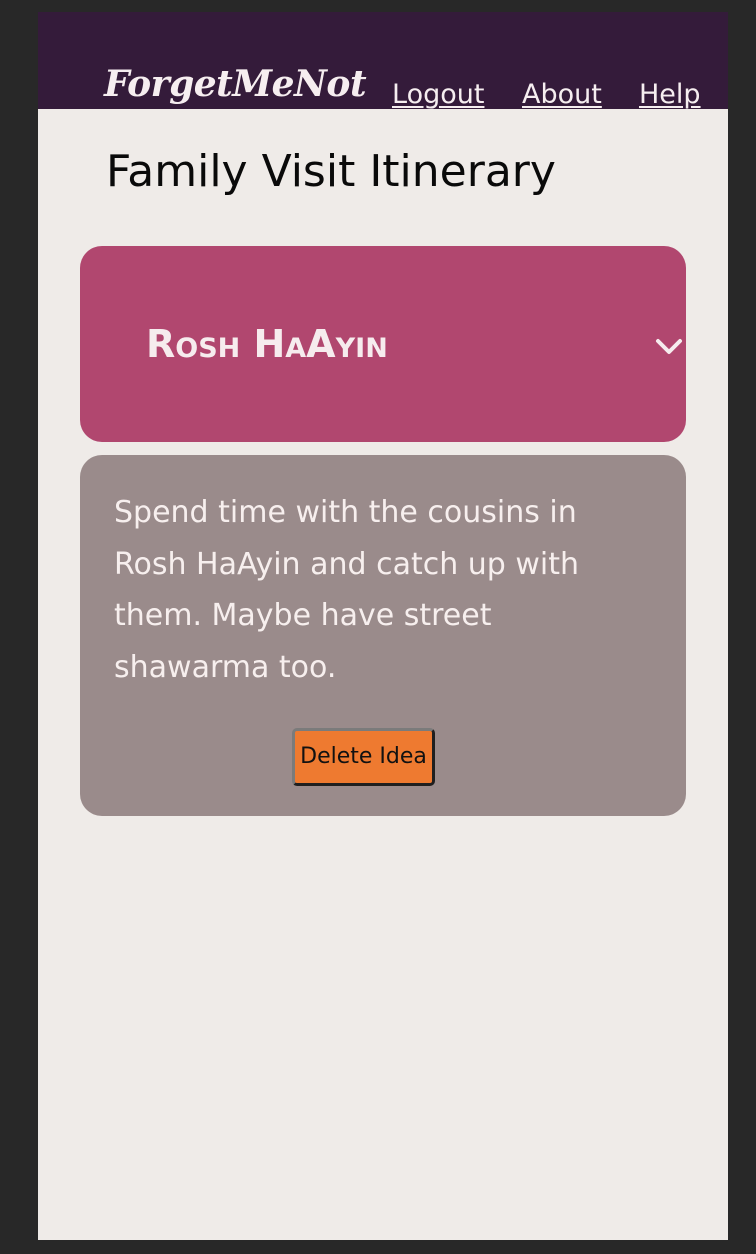 Image resolution: width=756 pixels, height=1254 pixels. What do you see at coordinates (363, 757) in the screenshot?
I see `delete-idea-button: Delete Idea` at bounding box center [363, 757].